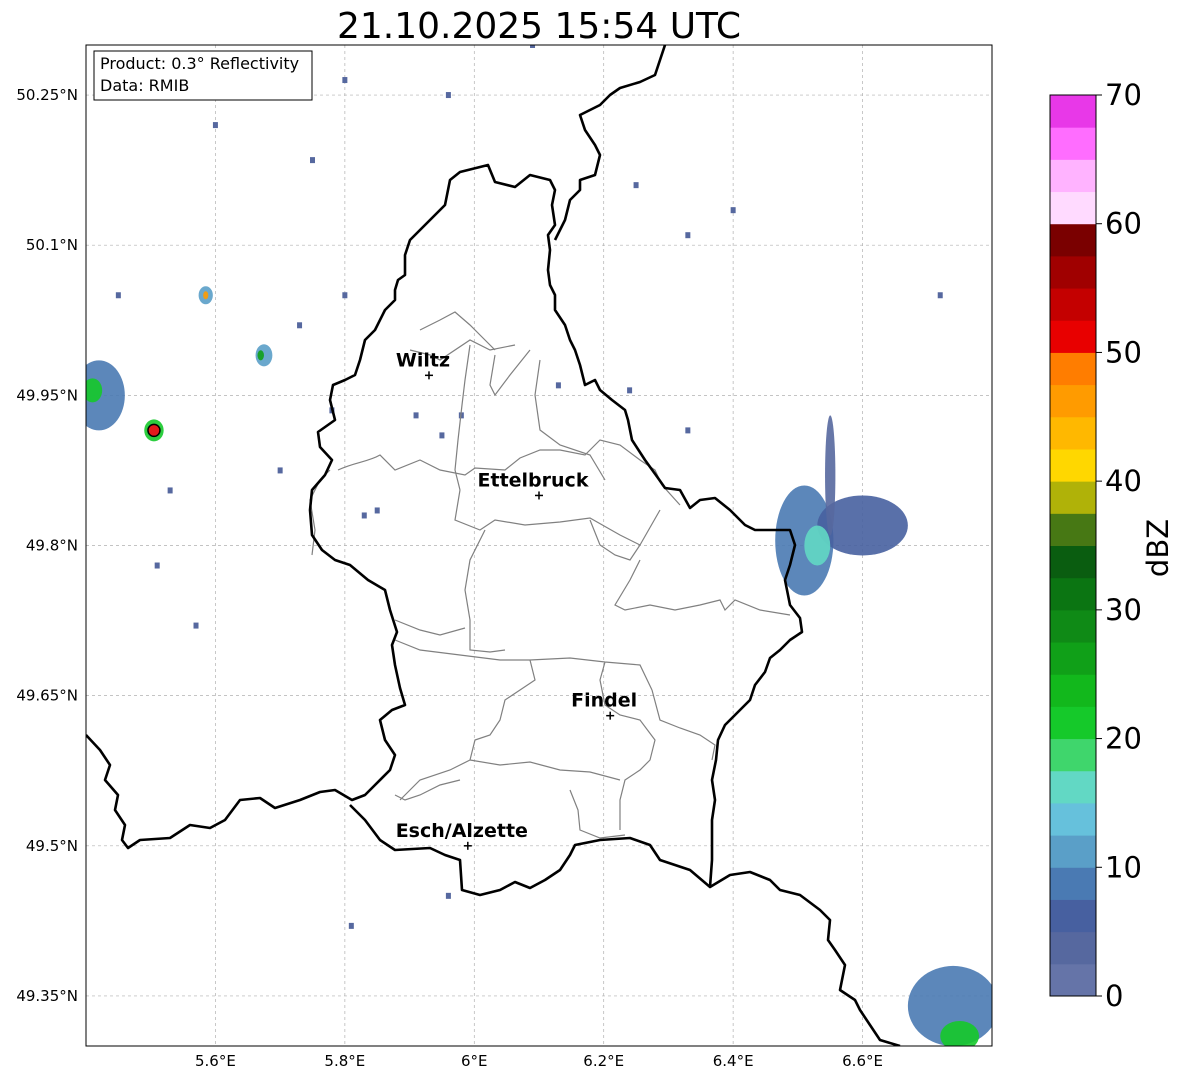  I want to click on y-tick-label: 50.1°N, so click(52, 245).